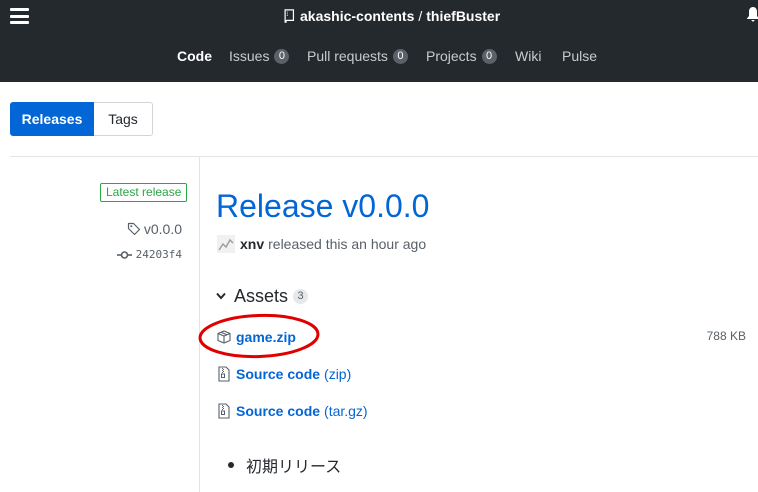 The width and height of the screenshot is (758, 492). I want to click on nav-tab-label: Projects, so click(451, 56).